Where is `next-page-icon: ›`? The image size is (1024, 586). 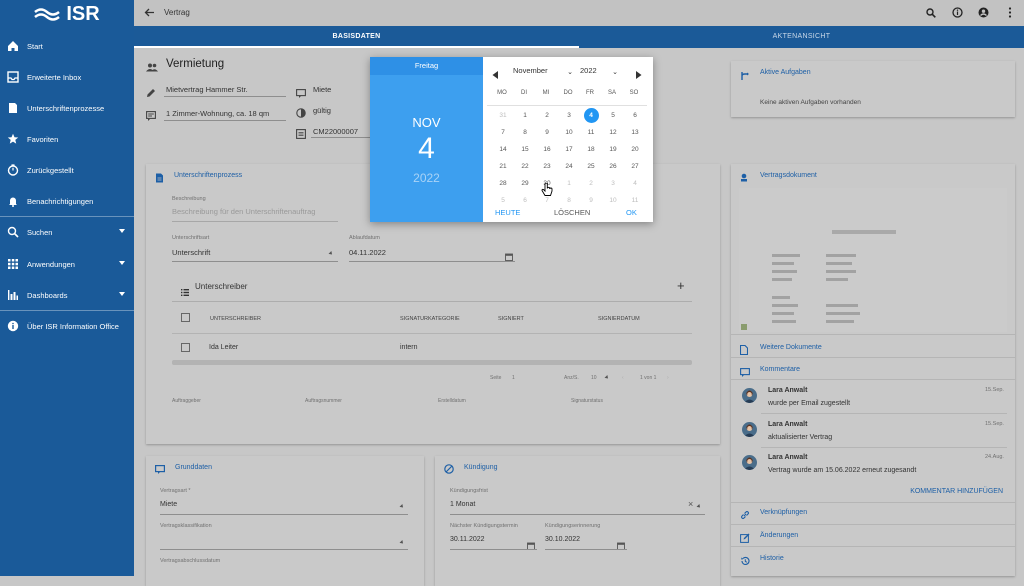 next-page-icon: › is located at coordinates (668, 378).